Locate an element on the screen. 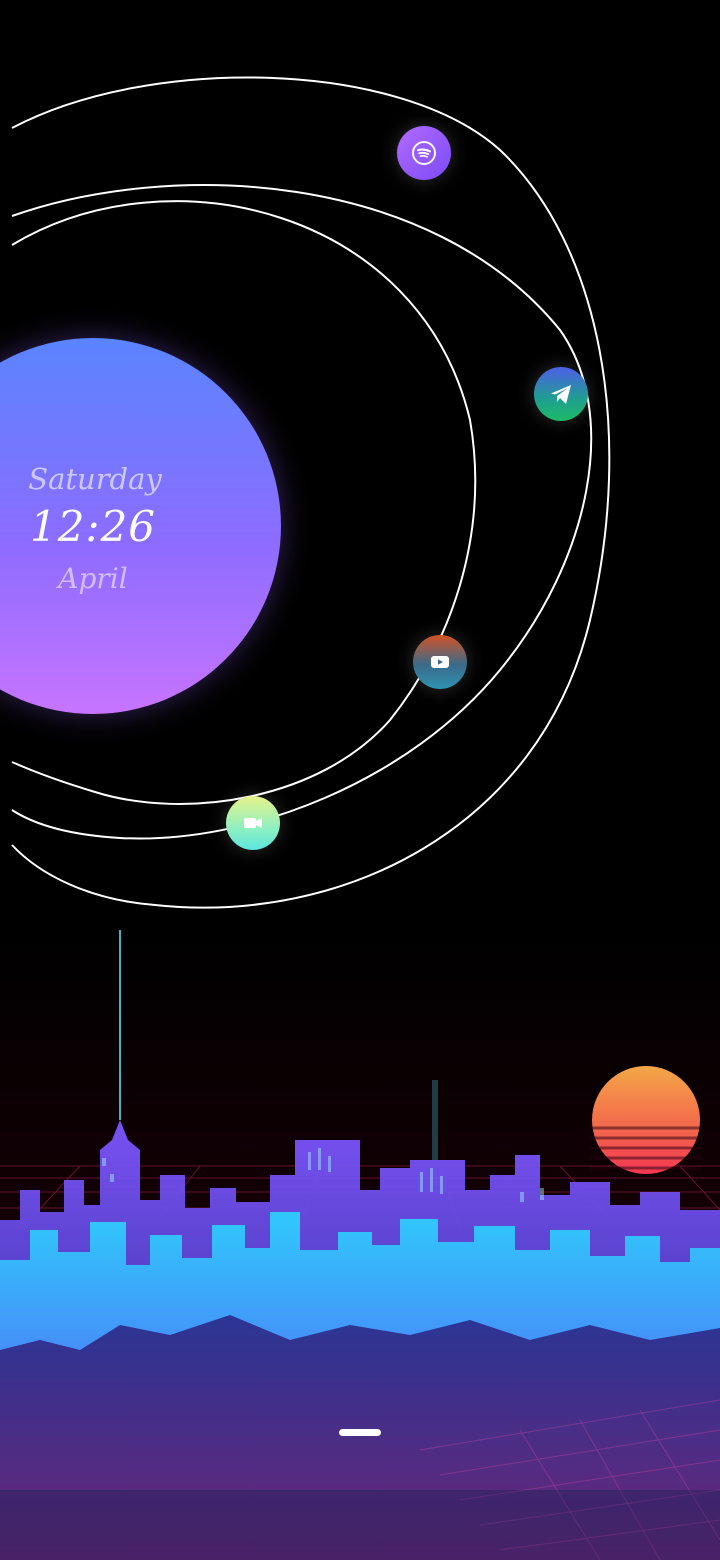  video-camera-icon is located at coordinates (253, 823).